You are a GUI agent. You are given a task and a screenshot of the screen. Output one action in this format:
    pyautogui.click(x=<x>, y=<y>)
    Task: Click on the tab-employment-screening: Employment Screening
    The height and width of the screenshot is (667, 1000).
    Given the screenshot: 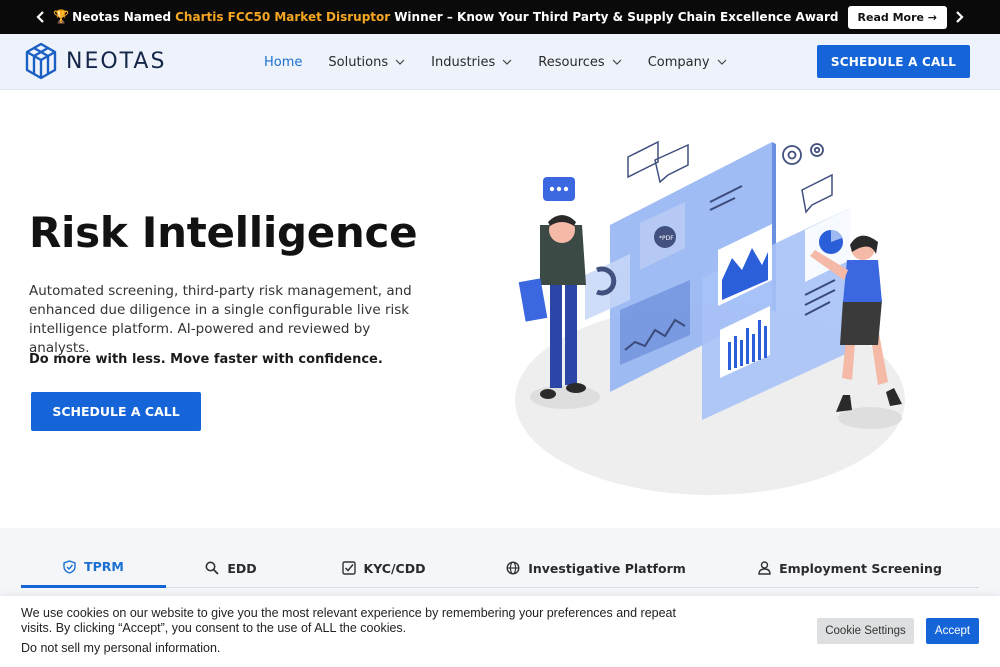 What is the action you would take?
    pyautogui.click(x=850, y=568)
    